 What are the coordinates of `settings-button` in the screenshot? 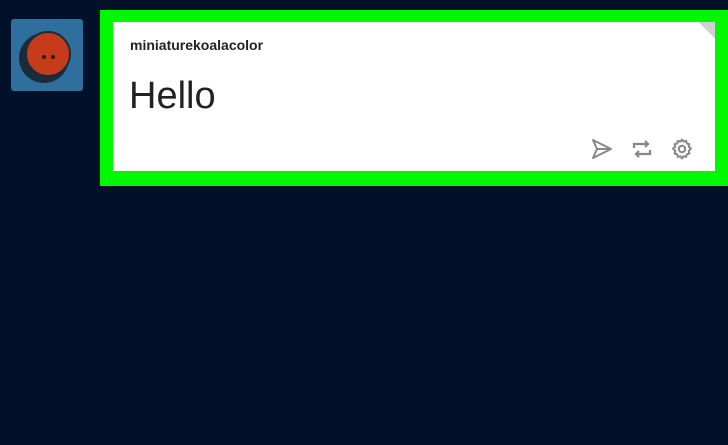 It's located at (682, 149).